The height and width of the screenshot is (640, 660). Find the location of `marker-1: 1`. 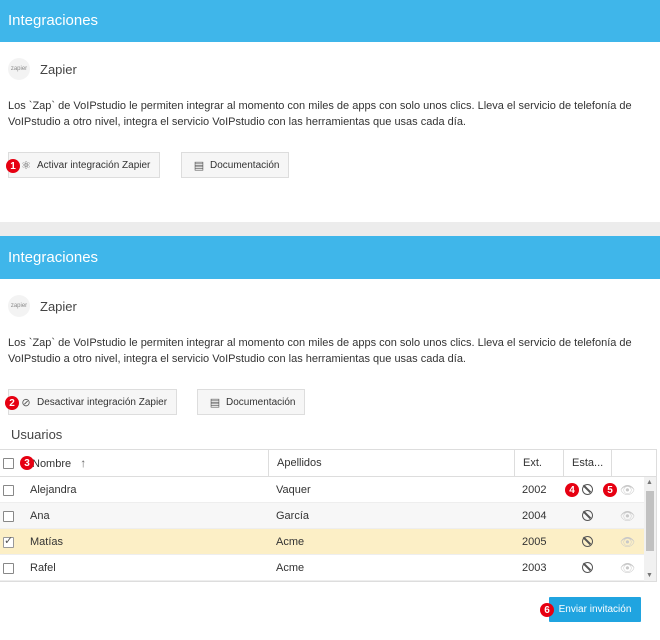

marker-1: 1 is located at coordinates (13, 166).